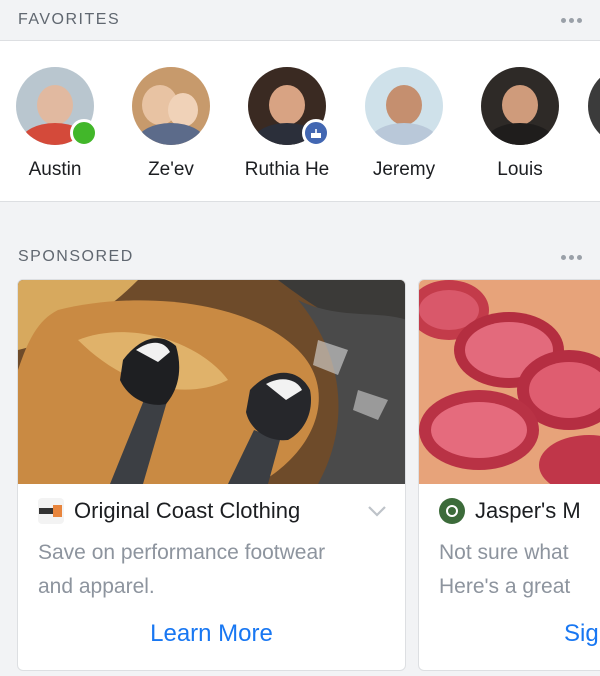 Image resolution: width=600 pixels, height=676 pixels. Describe the element at coordinates (452, 511) in the screenshot. I see `jaspers-logo-icon` at that location.